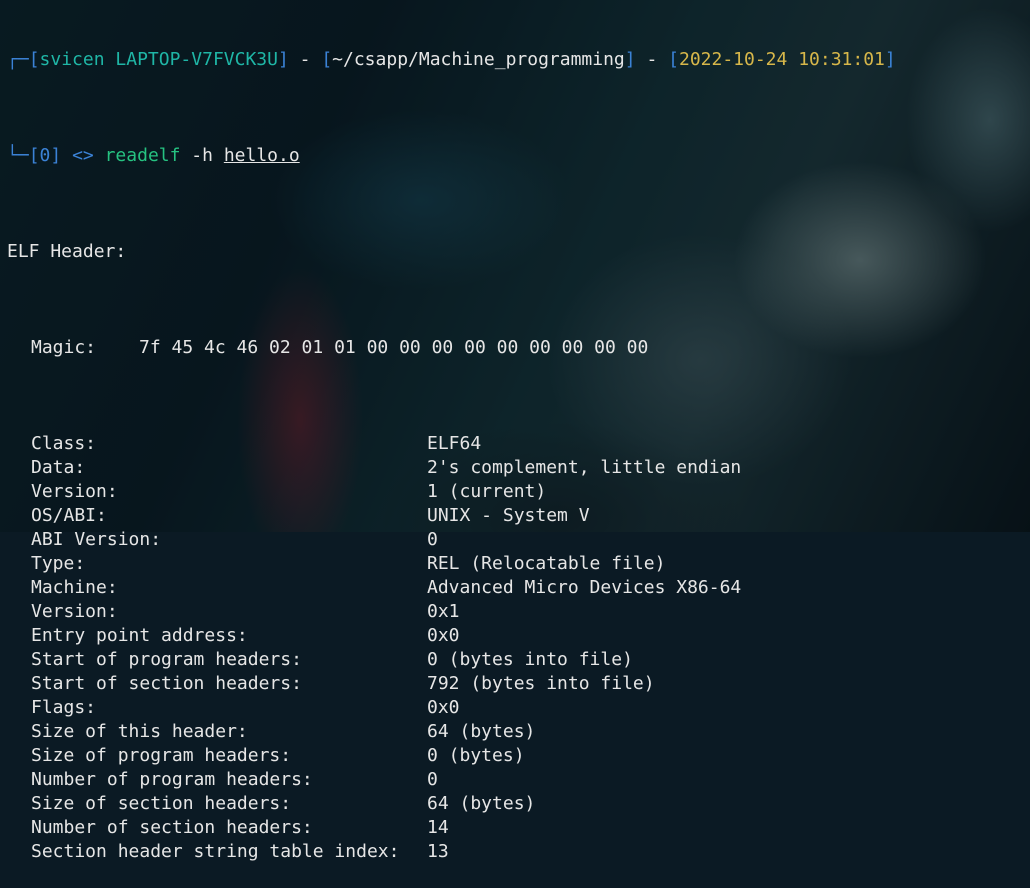  I want to click on elf-field-row: Number of section headers: 14, so click(518, 828).